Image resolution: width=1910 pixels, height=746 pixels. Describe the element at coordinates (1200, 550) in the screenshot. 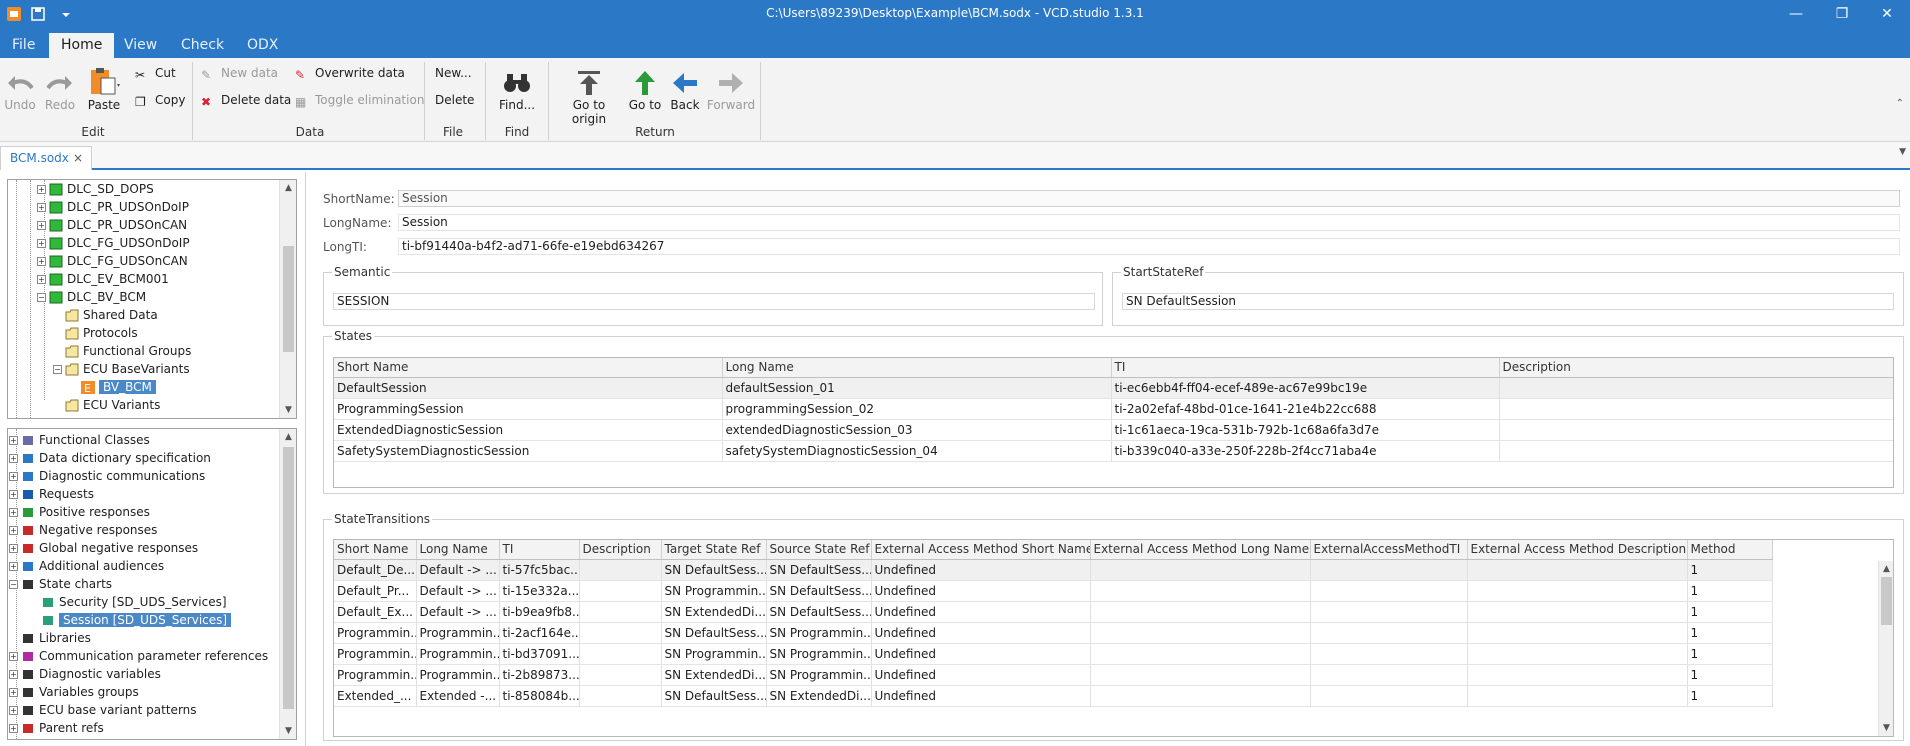

I see `column-header: External Access Method Long Name` at that location.